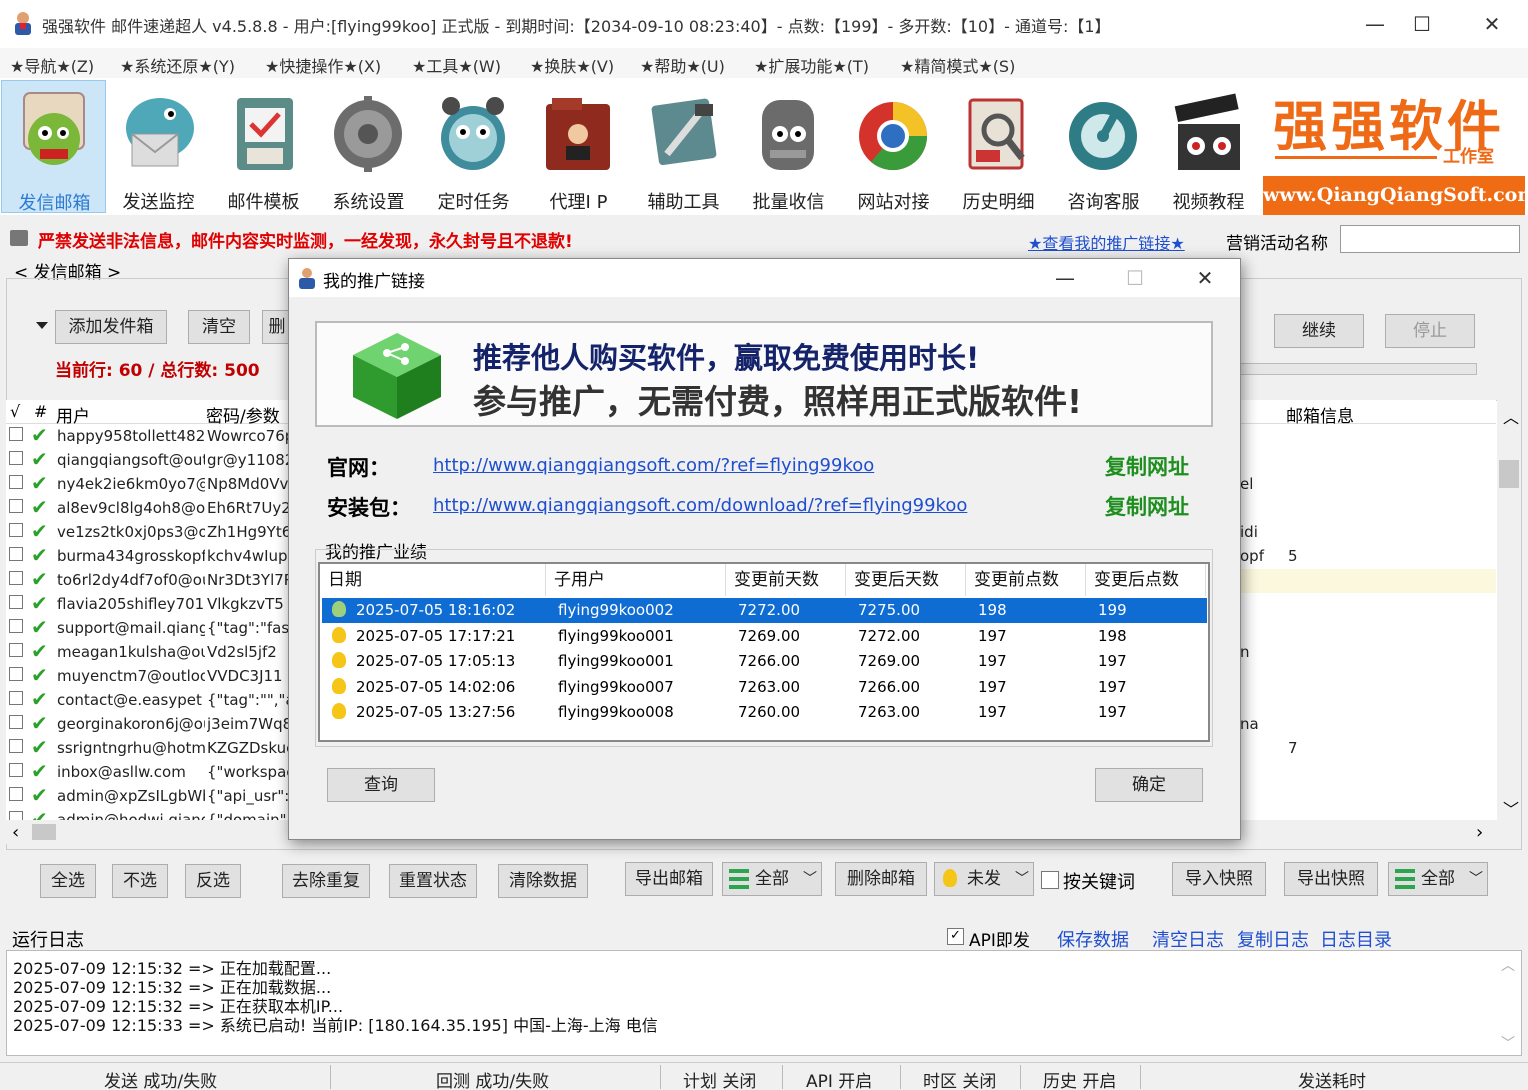  Describe the element at coordinates (984, 879) in the screenshot. I see `send-state-select: 未发 ﹀` at that location.